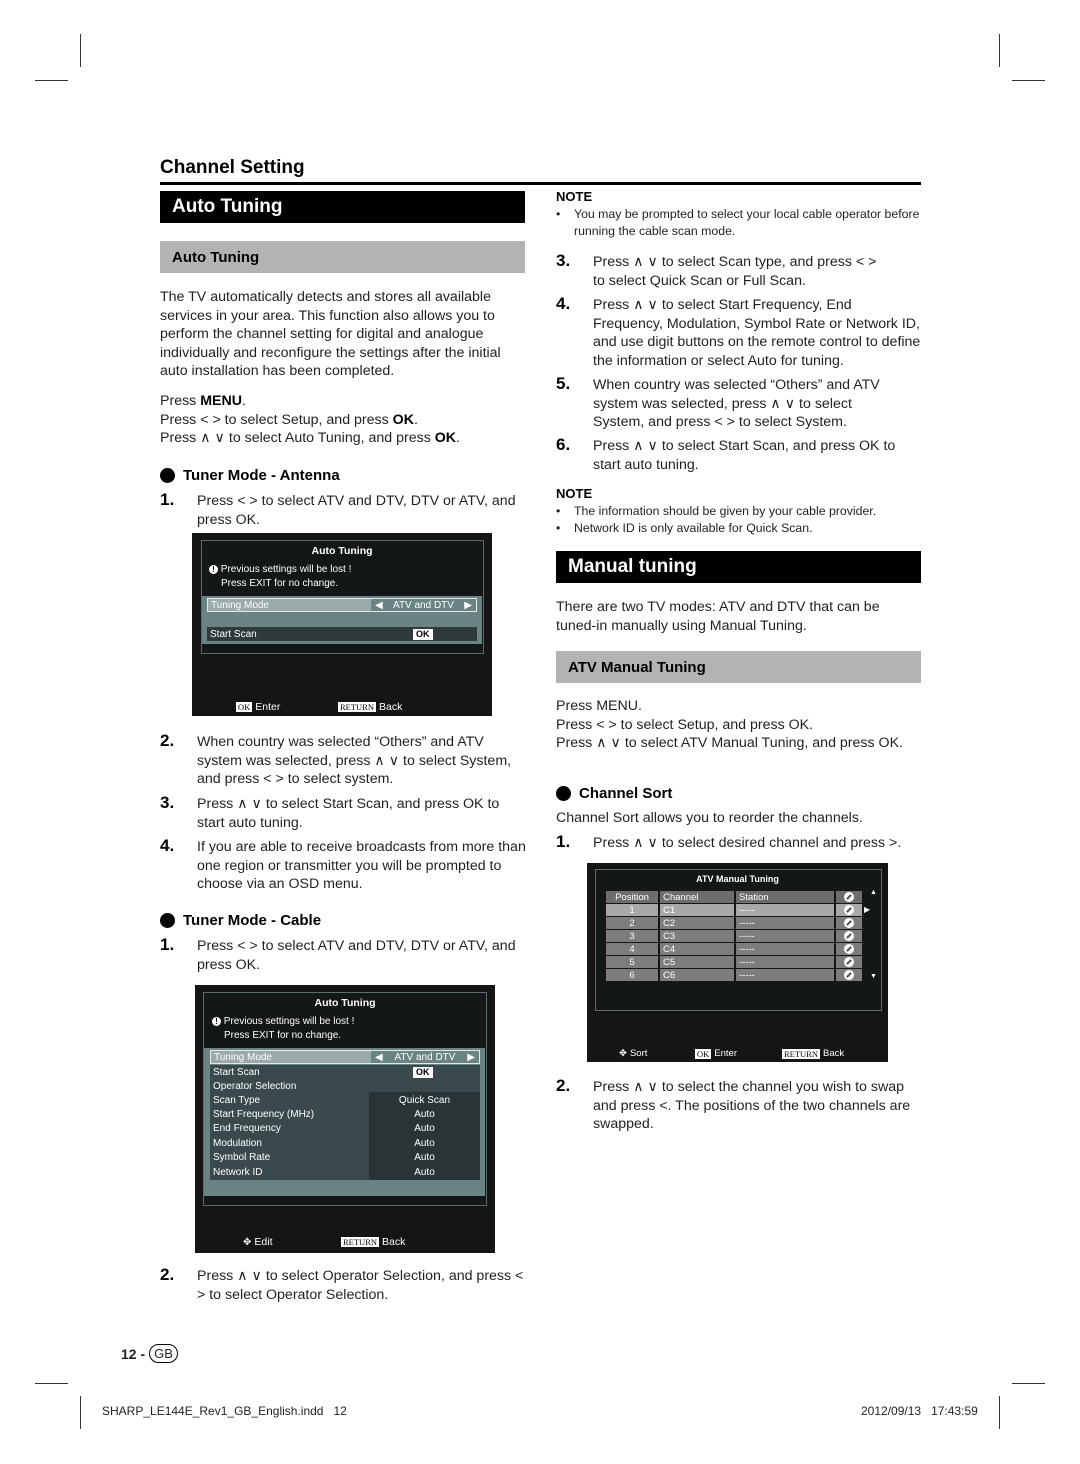  What do you see at coordinates (232, 167) in the screenshot?
I see `section-title: Channel Setting` at bounding box center [232, 167].